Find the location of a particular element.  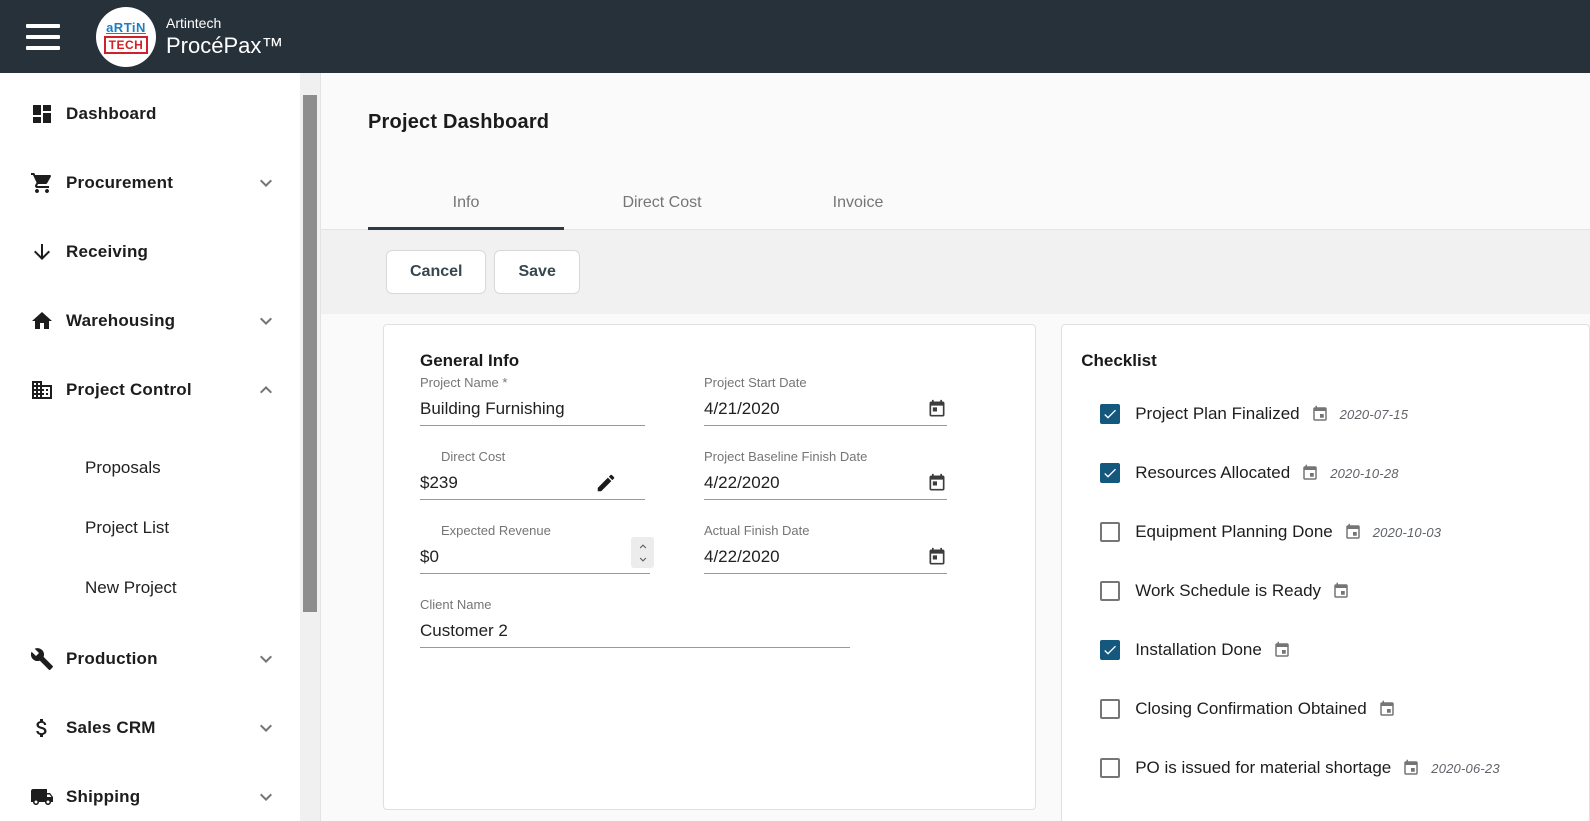

stepper-down-icon is located at coordinates (642, 559).